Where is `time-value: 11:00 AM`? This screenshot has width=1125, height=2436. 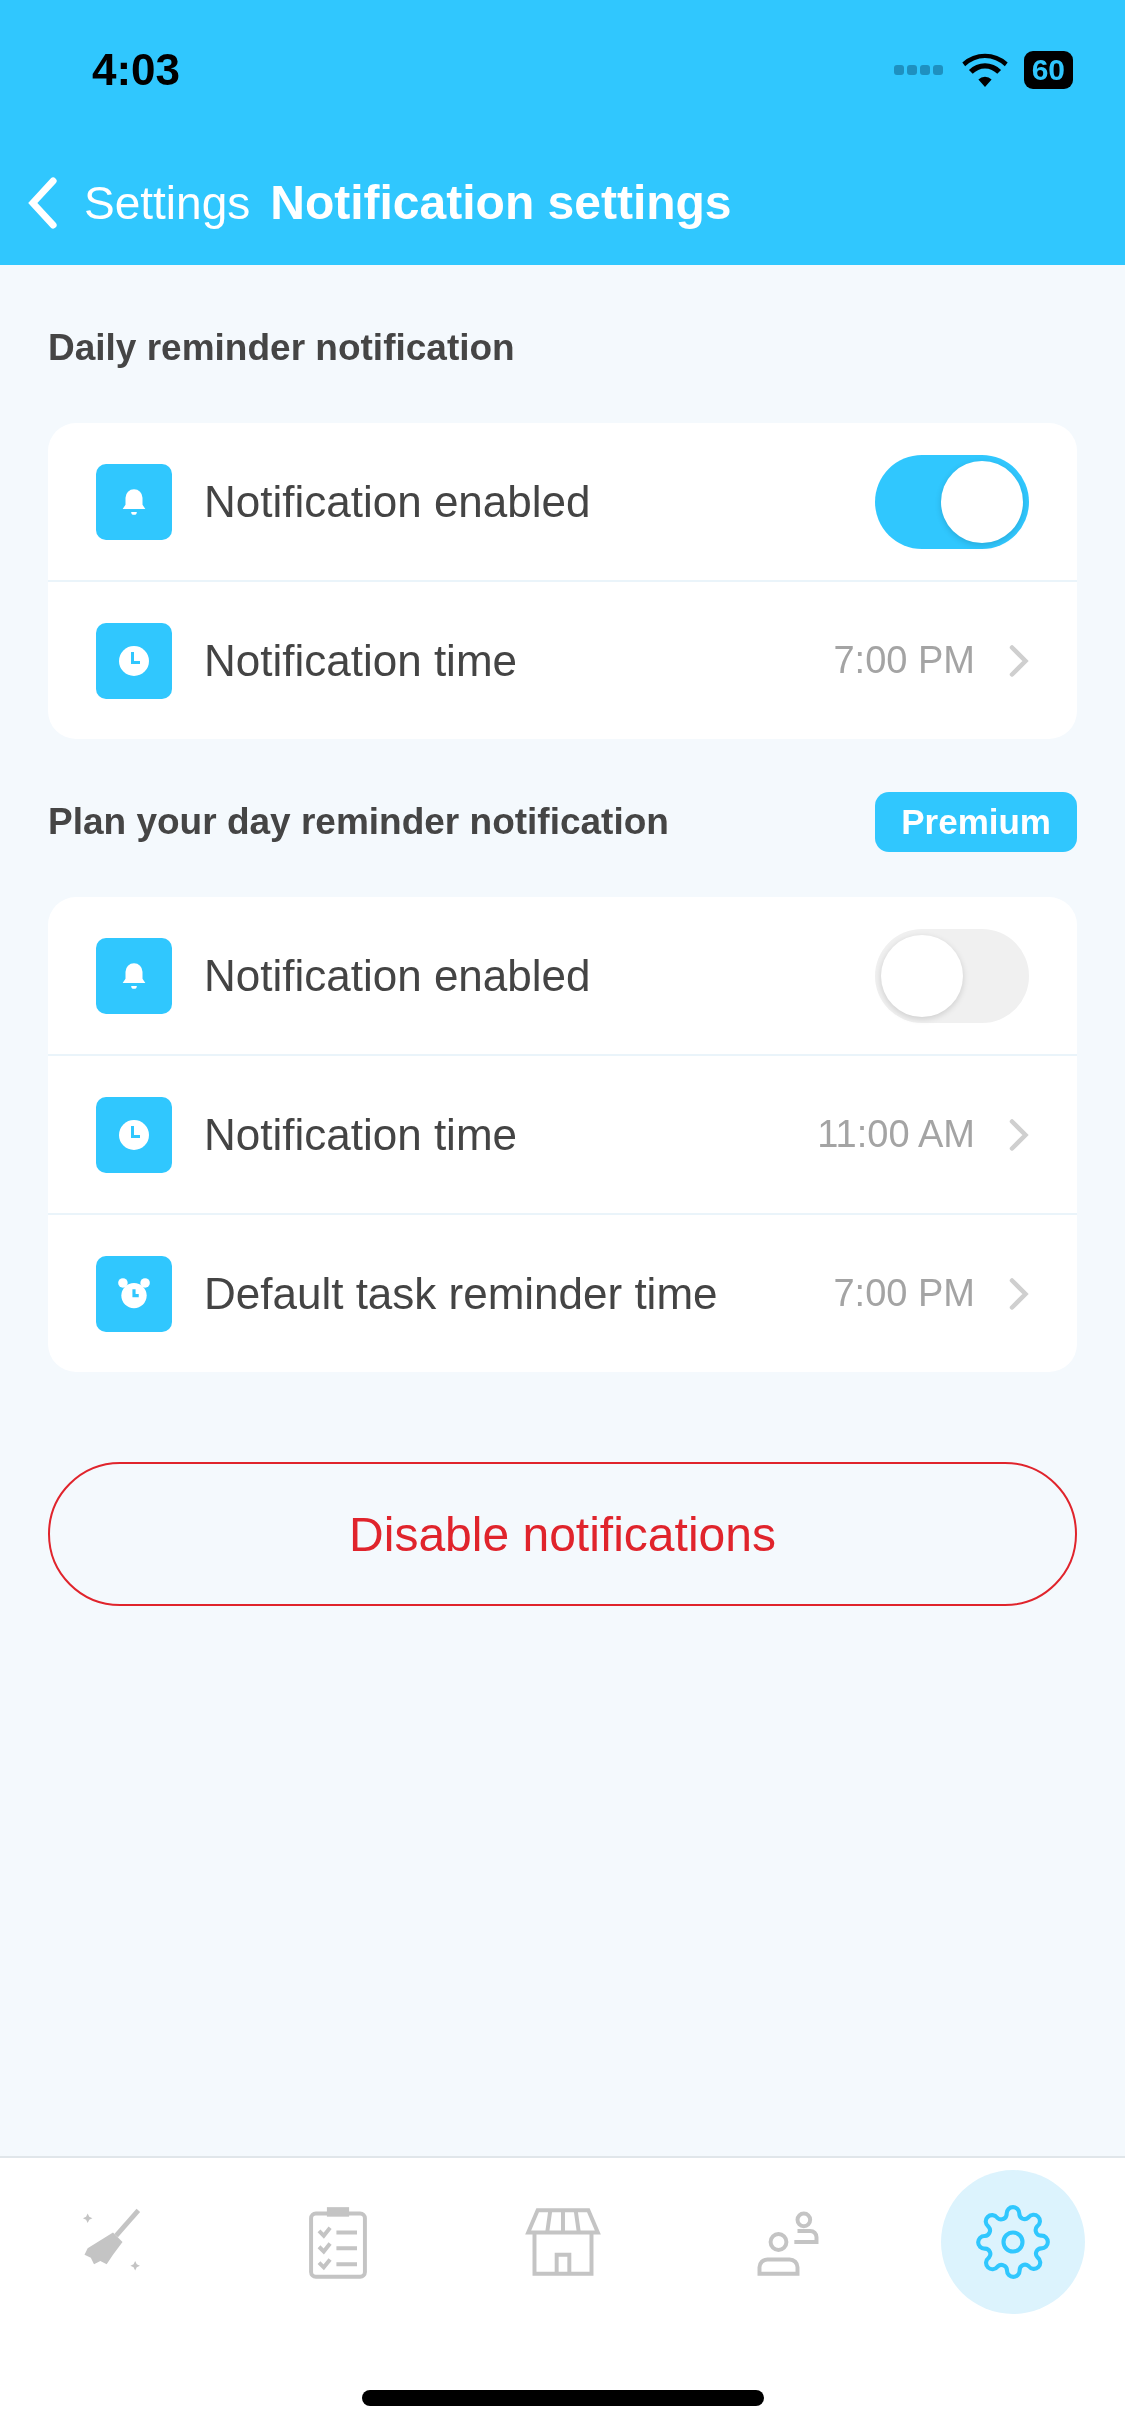 time-value: 11:00 AM is located at coordinates (896, 1134).